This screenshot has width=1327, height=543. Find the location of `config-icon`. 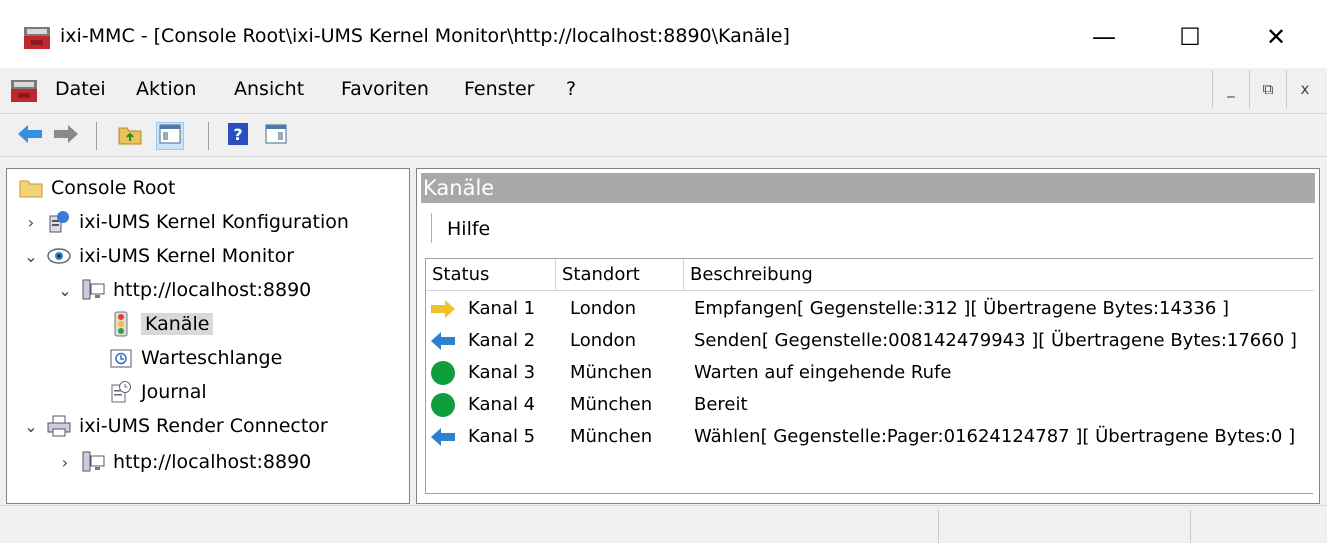

config-icon is located at coordinates (59, 222).